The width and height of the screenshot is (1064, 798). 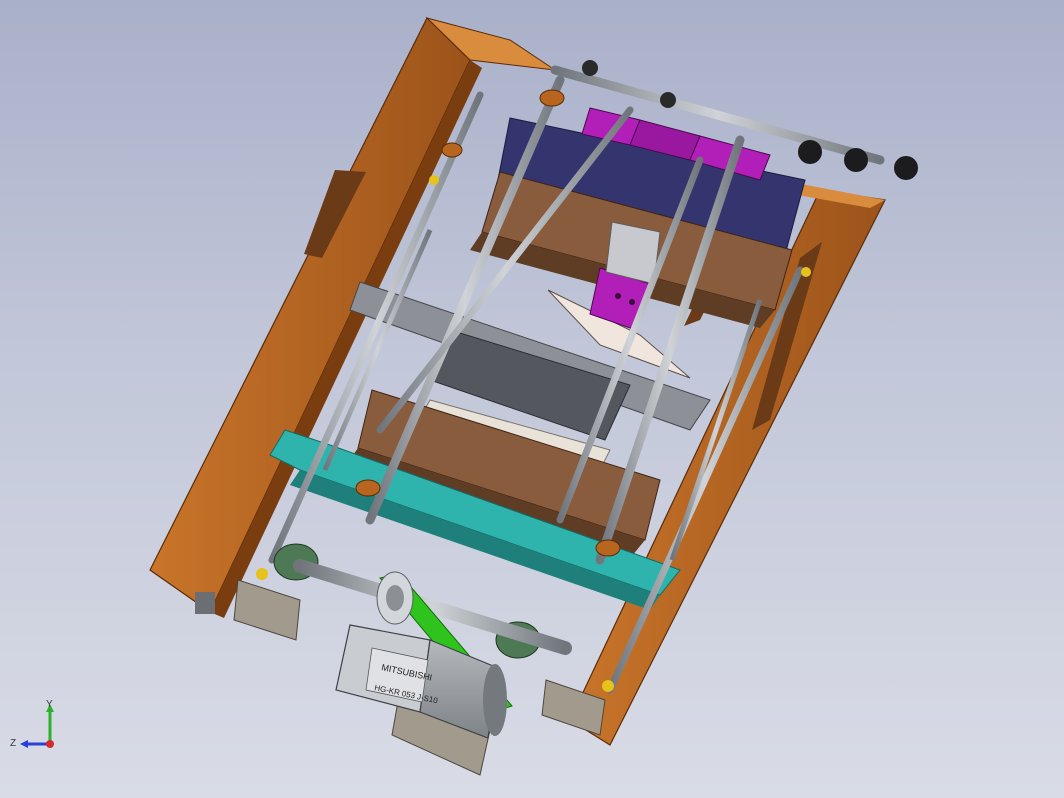 I want to click on z-axis-label: Z, so click(x=13, y=743).